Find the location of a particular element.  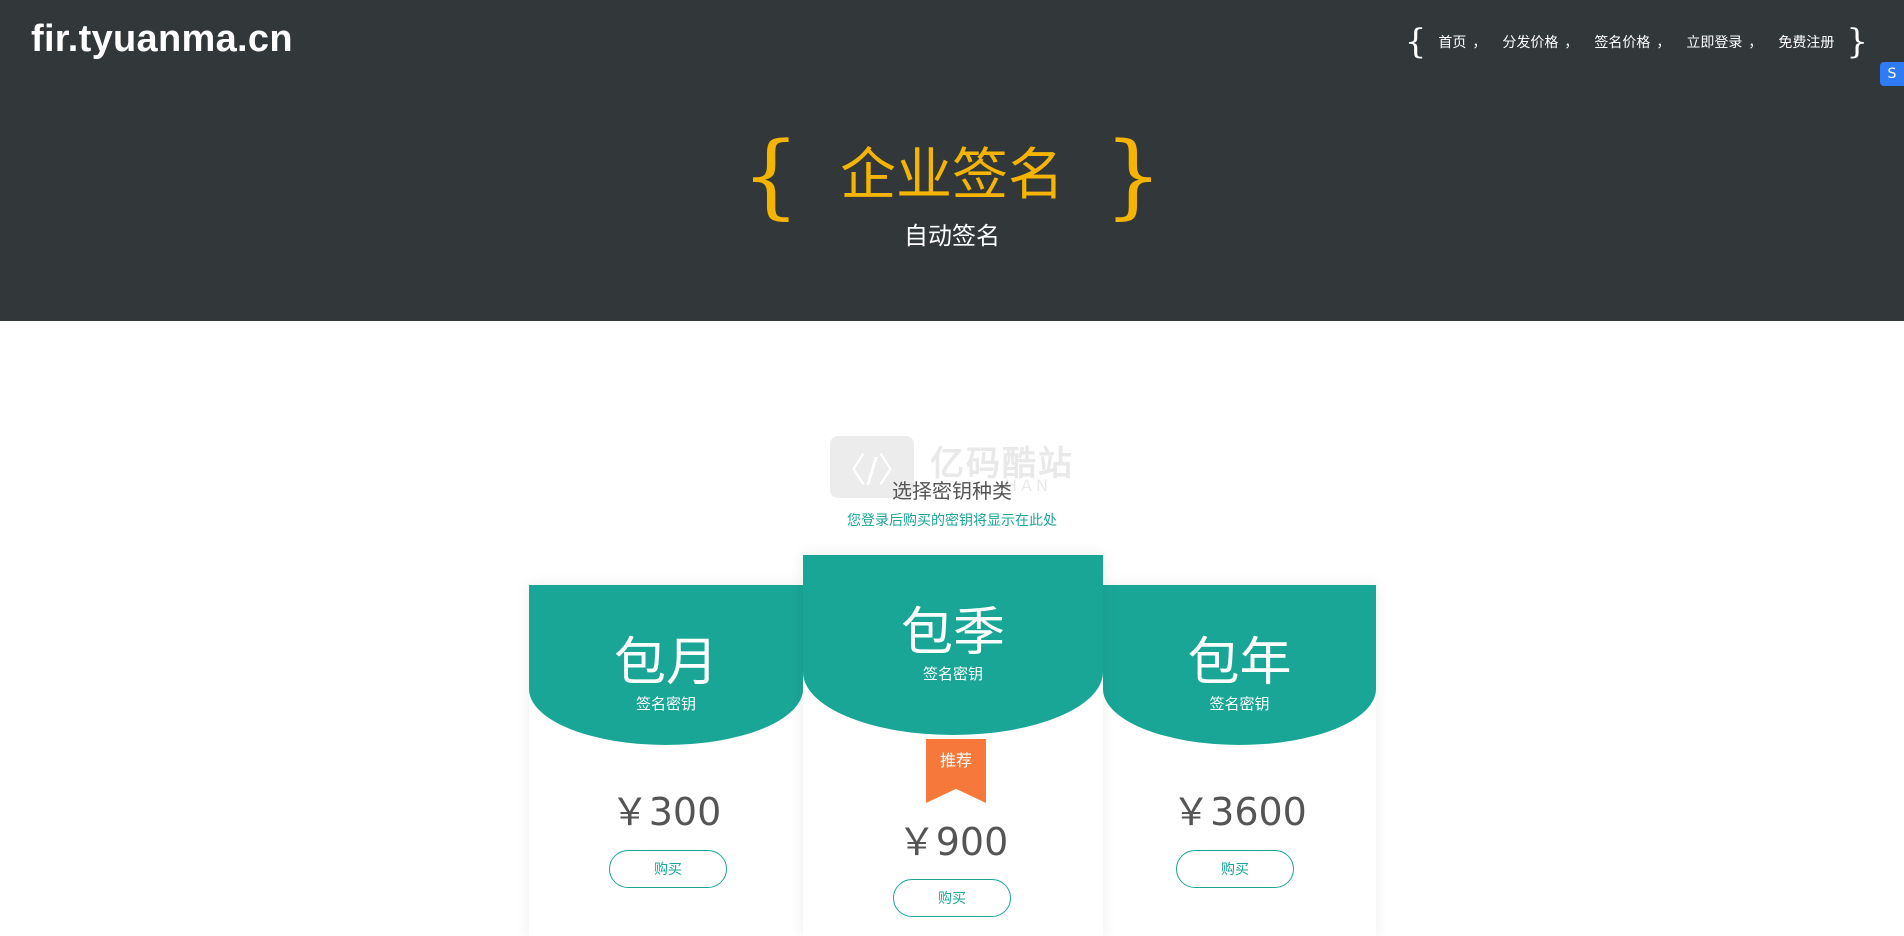

plan-price: ￥3600 is located at coordinates (1239, 812).